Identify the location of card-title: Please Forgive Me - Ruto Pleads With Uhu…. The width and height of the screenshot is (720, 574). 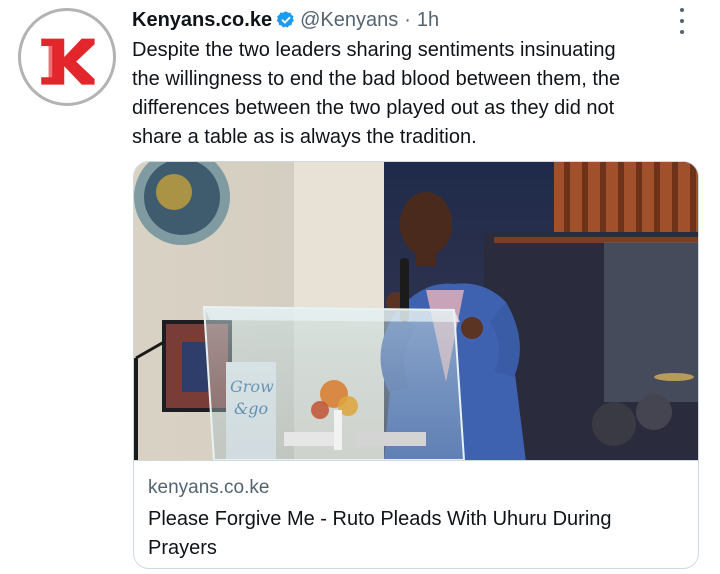
(418, 534).